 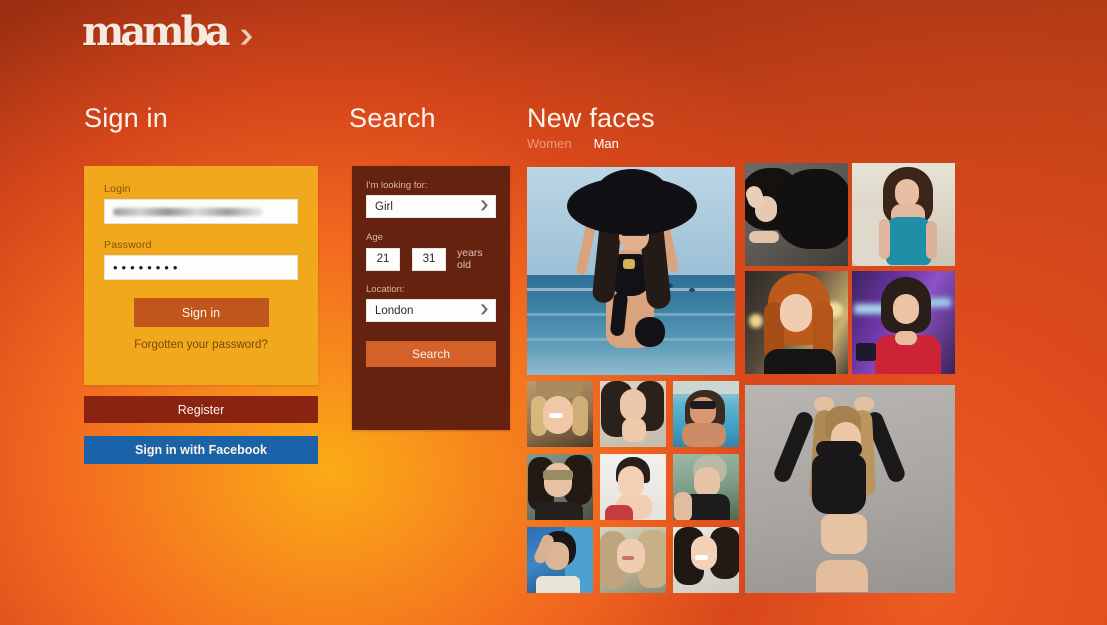 I want to click on search-heading: Search, so click(x=392, y=118).